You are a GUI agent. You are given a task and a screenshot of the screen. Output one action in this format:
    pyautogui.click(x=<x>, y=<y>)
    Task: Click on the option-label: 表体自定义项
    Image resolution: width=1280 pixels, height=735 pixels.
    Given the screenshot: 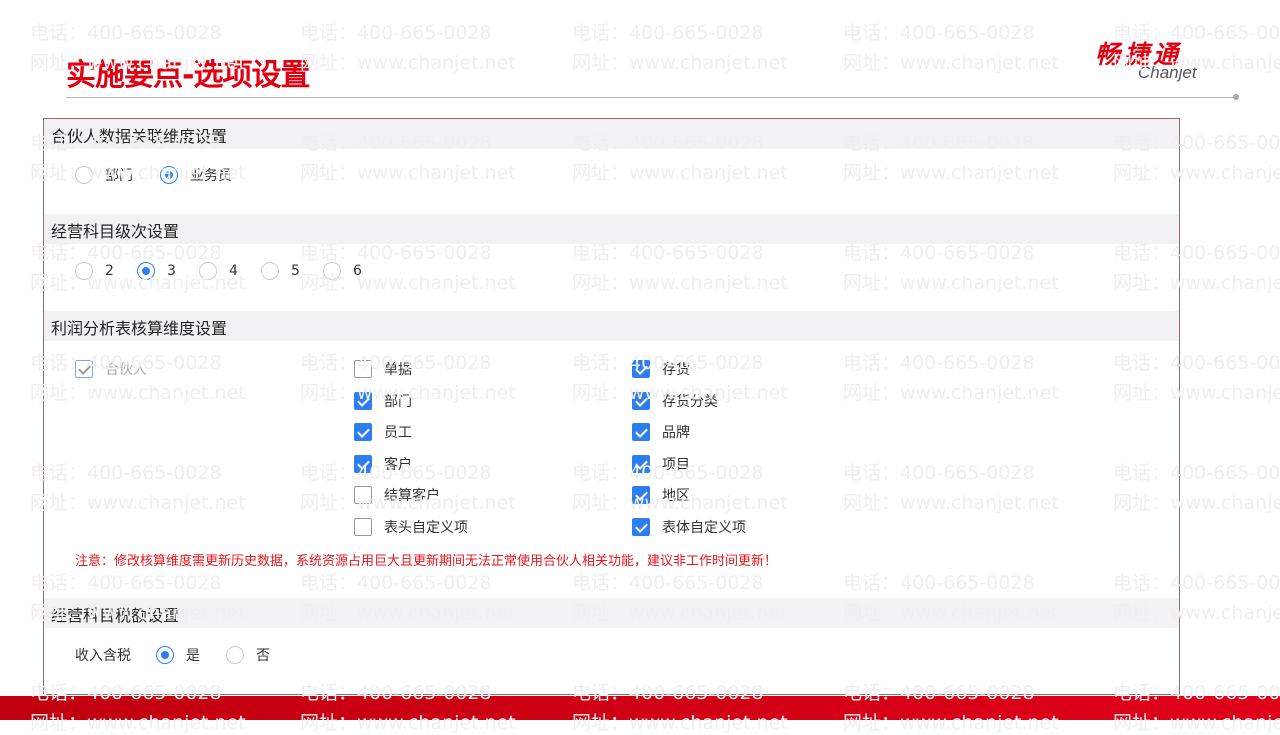 What is the action you would take?
    pyautogui.click(x=704, y=527)
    